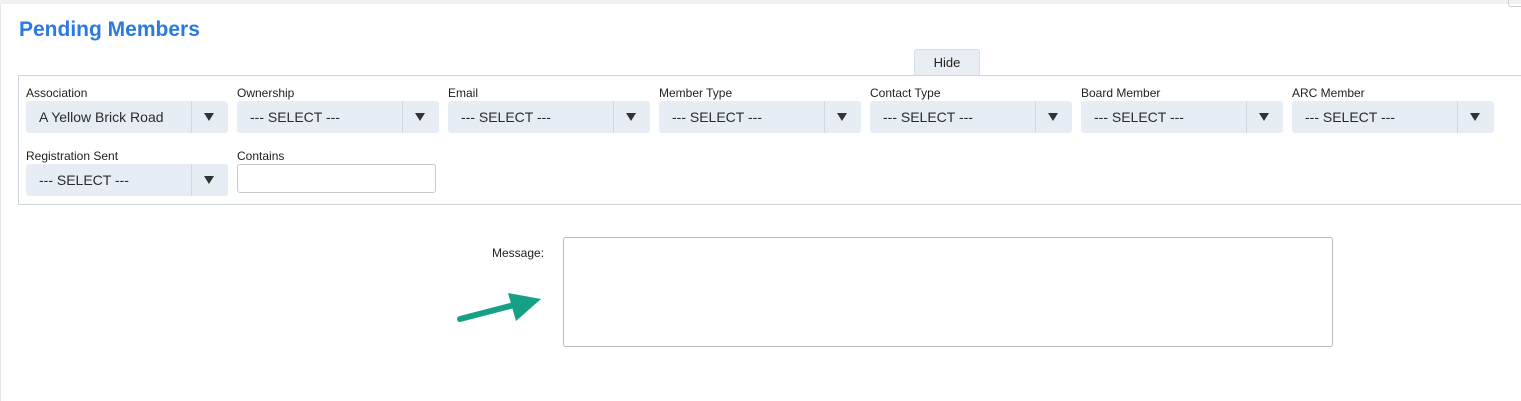 Image resolution: width=1521 pixels, height=401 pixels. I want to click on member-type-select: --- SELECT ---, so click(760, 117).